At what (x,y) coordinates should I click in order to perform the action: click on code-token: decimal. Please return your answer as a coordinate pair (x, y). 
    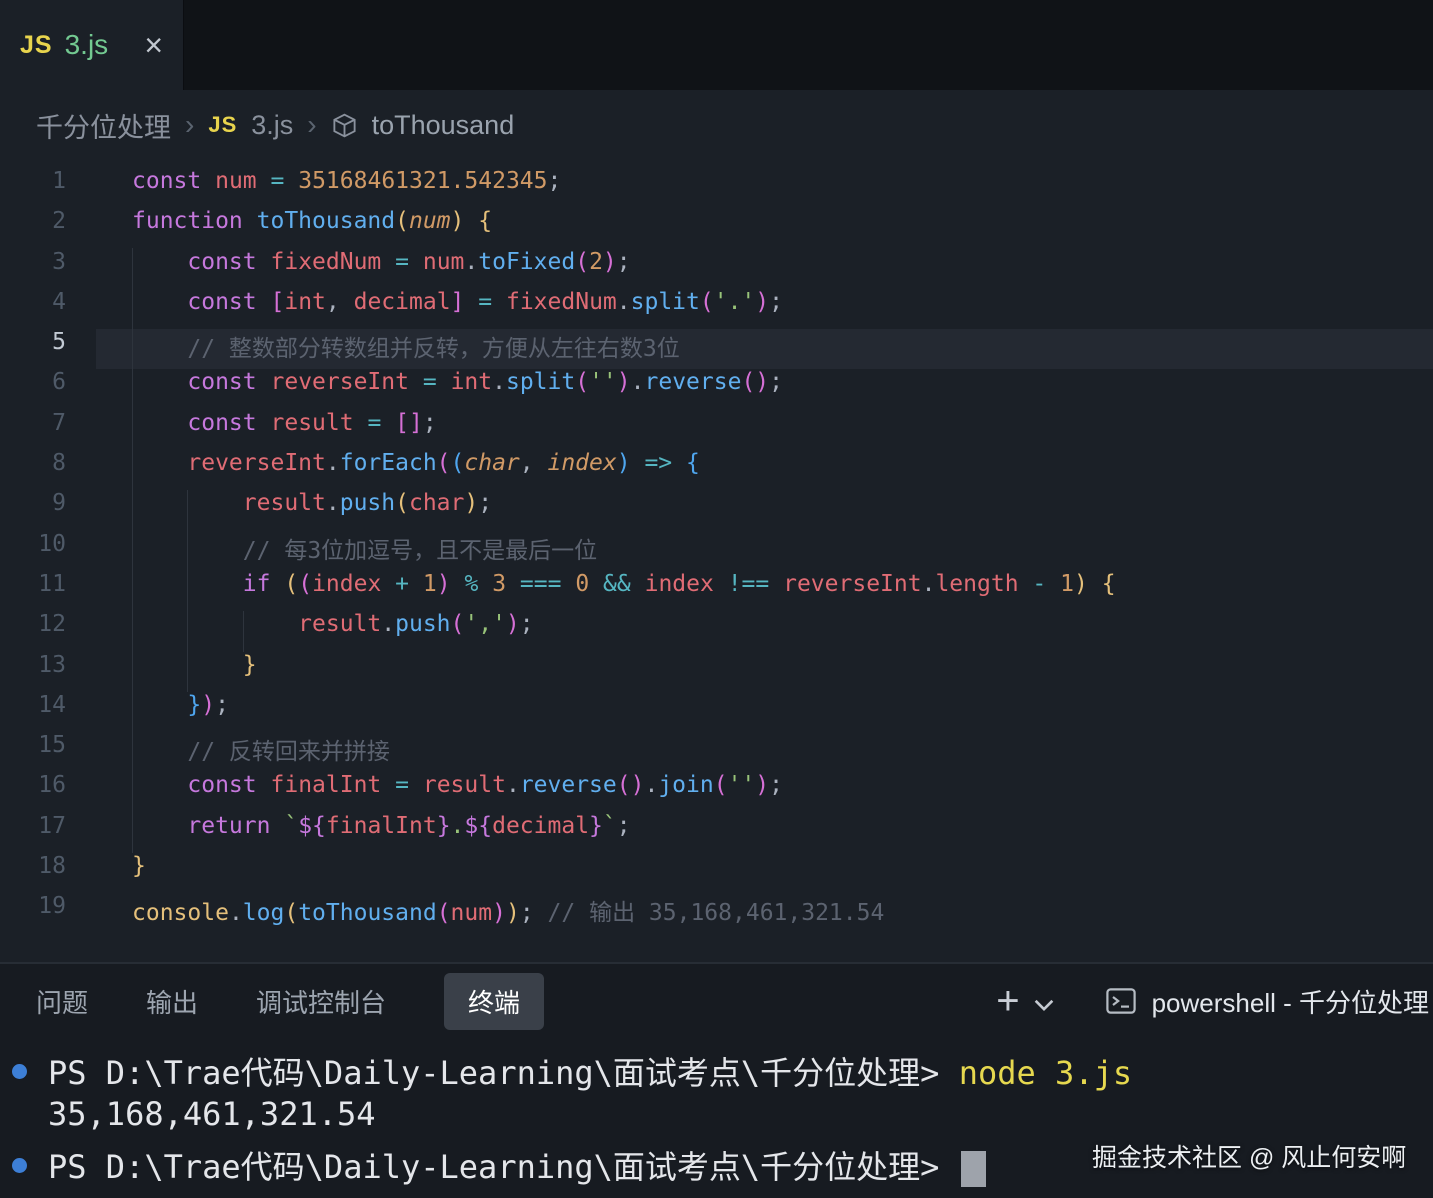
    Looking at the image, I should click on (541, 825).